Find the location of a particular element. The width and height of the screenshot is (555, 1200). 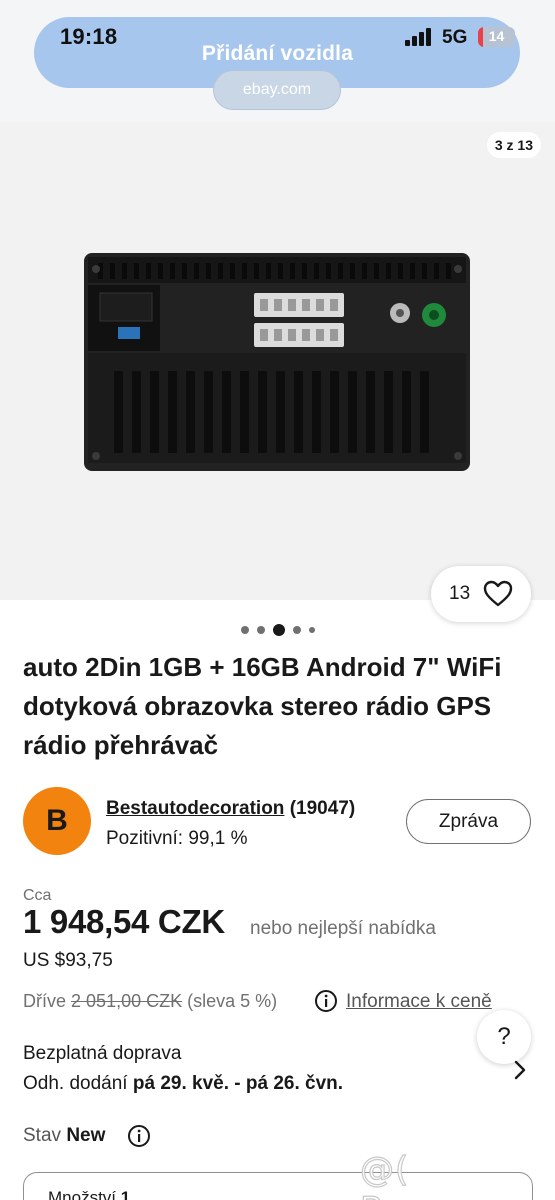

watermark: @( Bazos.cz is located at coordinates (437, 1174).